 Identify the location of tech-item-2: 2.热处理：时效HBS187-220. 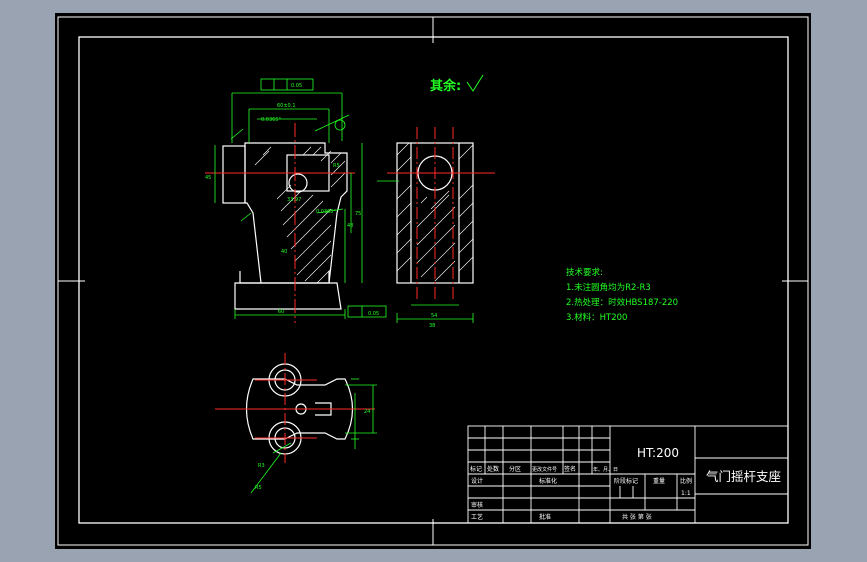
(622, 302).